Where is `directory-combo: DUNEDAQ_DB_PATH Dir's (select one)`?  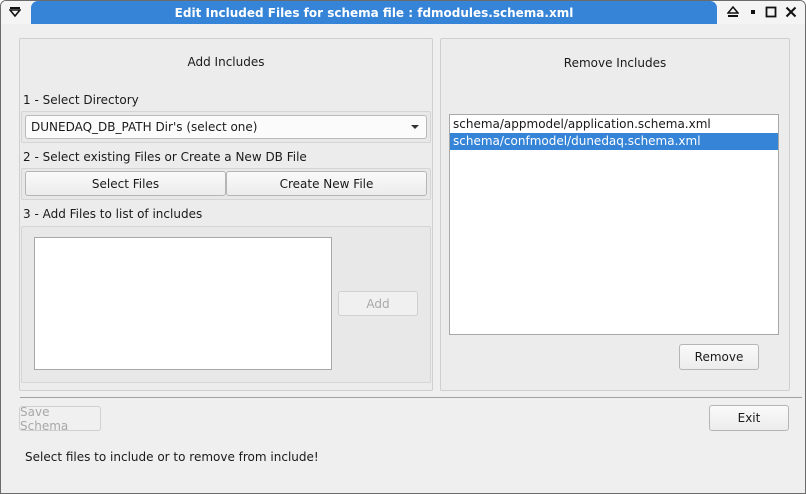
directory-combo: DUNEDAQ_DB_PATH Dir's (select one) is located at coordinates (226, 127).